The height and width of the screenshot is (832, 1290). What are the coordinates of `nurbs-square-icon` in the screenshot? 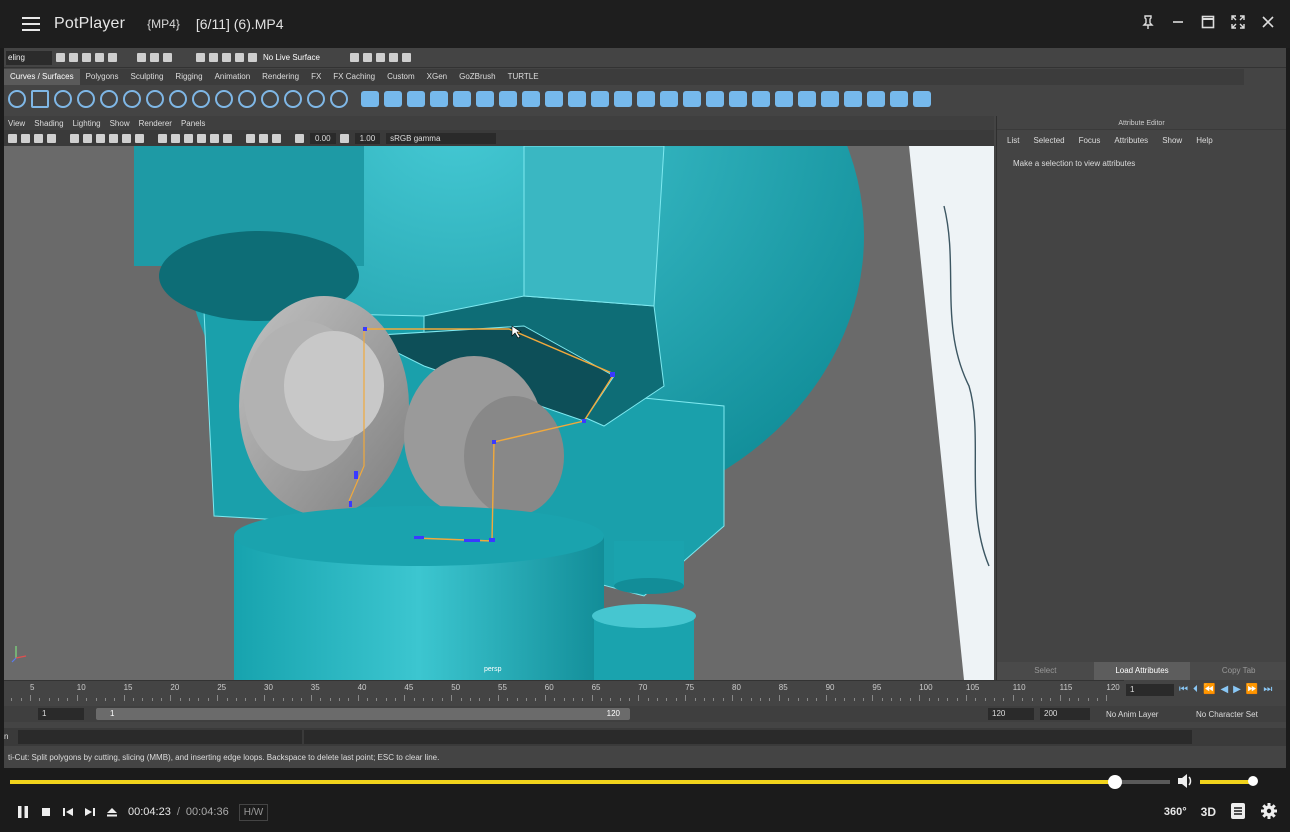 It's located at (40, 99).